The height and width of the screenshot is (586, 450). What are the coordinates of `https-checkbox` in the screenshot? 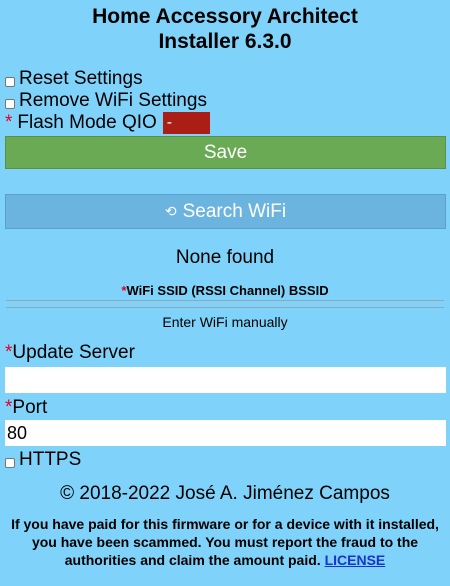 It's located at (10, 463).